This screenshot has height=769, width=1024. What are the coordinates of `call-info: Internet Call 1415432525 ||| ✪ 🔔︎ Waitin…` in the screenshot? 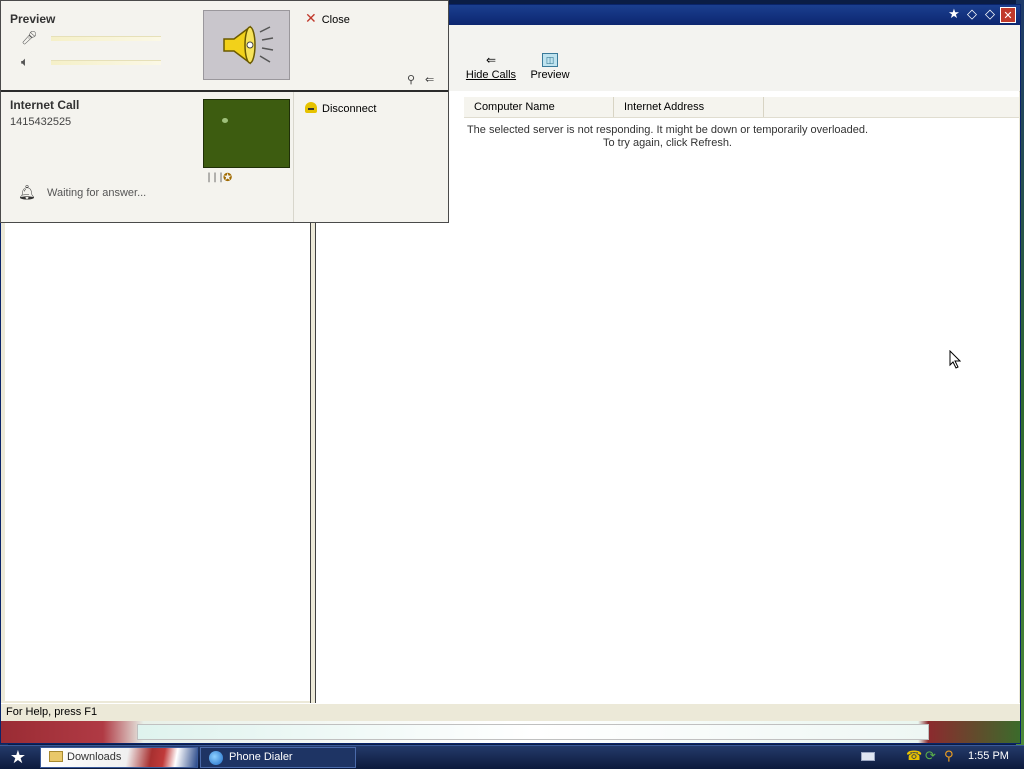 It's located at (147, 157).